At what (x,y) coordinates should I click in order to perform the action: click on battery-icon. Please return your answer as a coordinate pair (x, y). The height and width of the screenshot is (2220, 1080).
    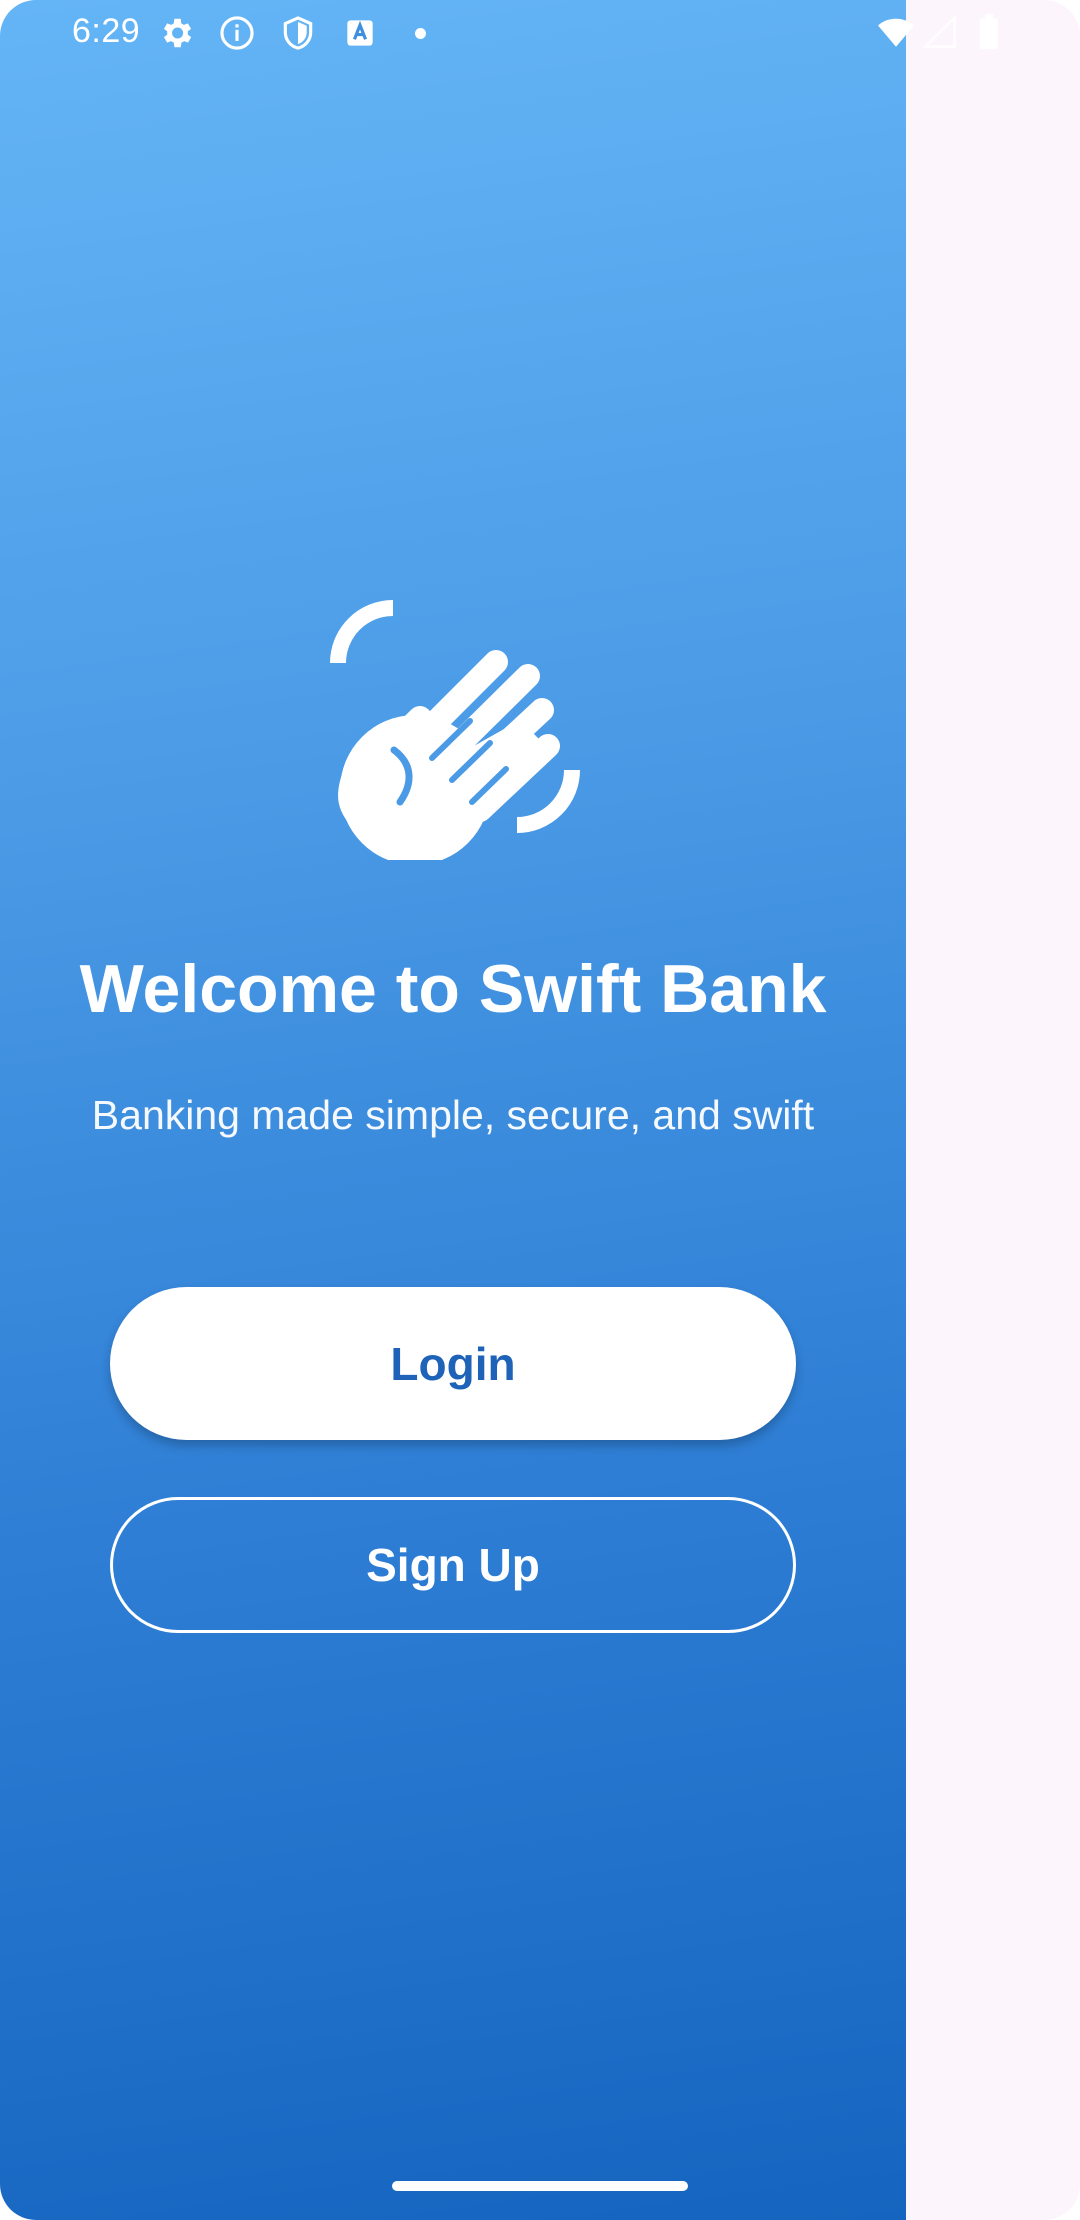
    Looking at the image, I should click on (989, 32).